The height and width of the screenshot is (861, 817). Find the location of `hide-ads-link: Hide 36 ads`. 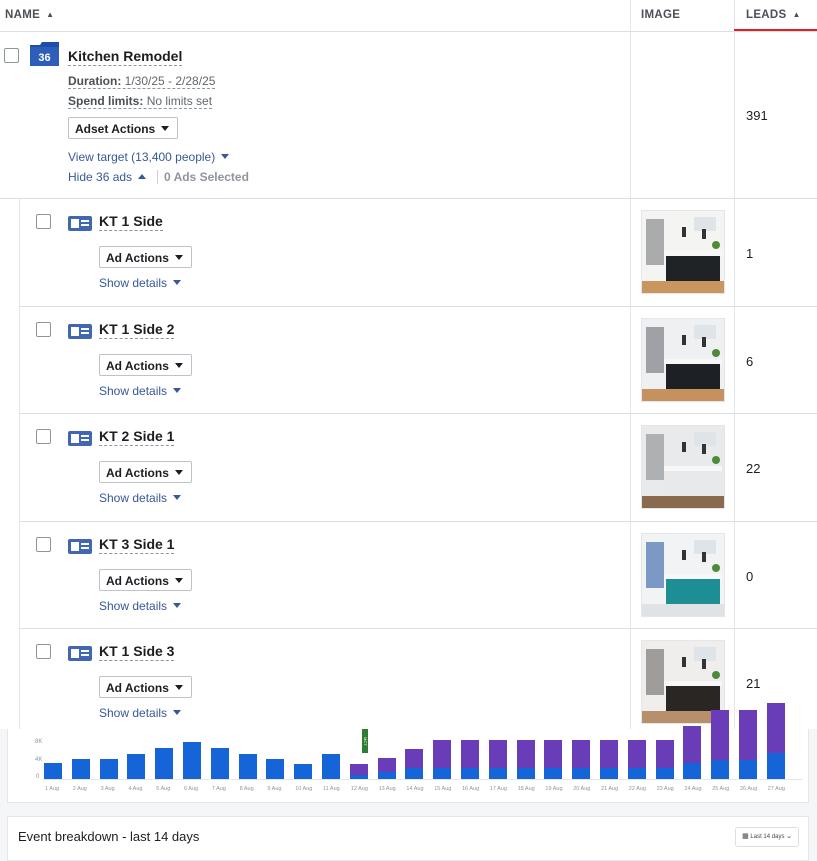

hide-ads-link: Hide 36 ads is located at coordinates (107, 177).